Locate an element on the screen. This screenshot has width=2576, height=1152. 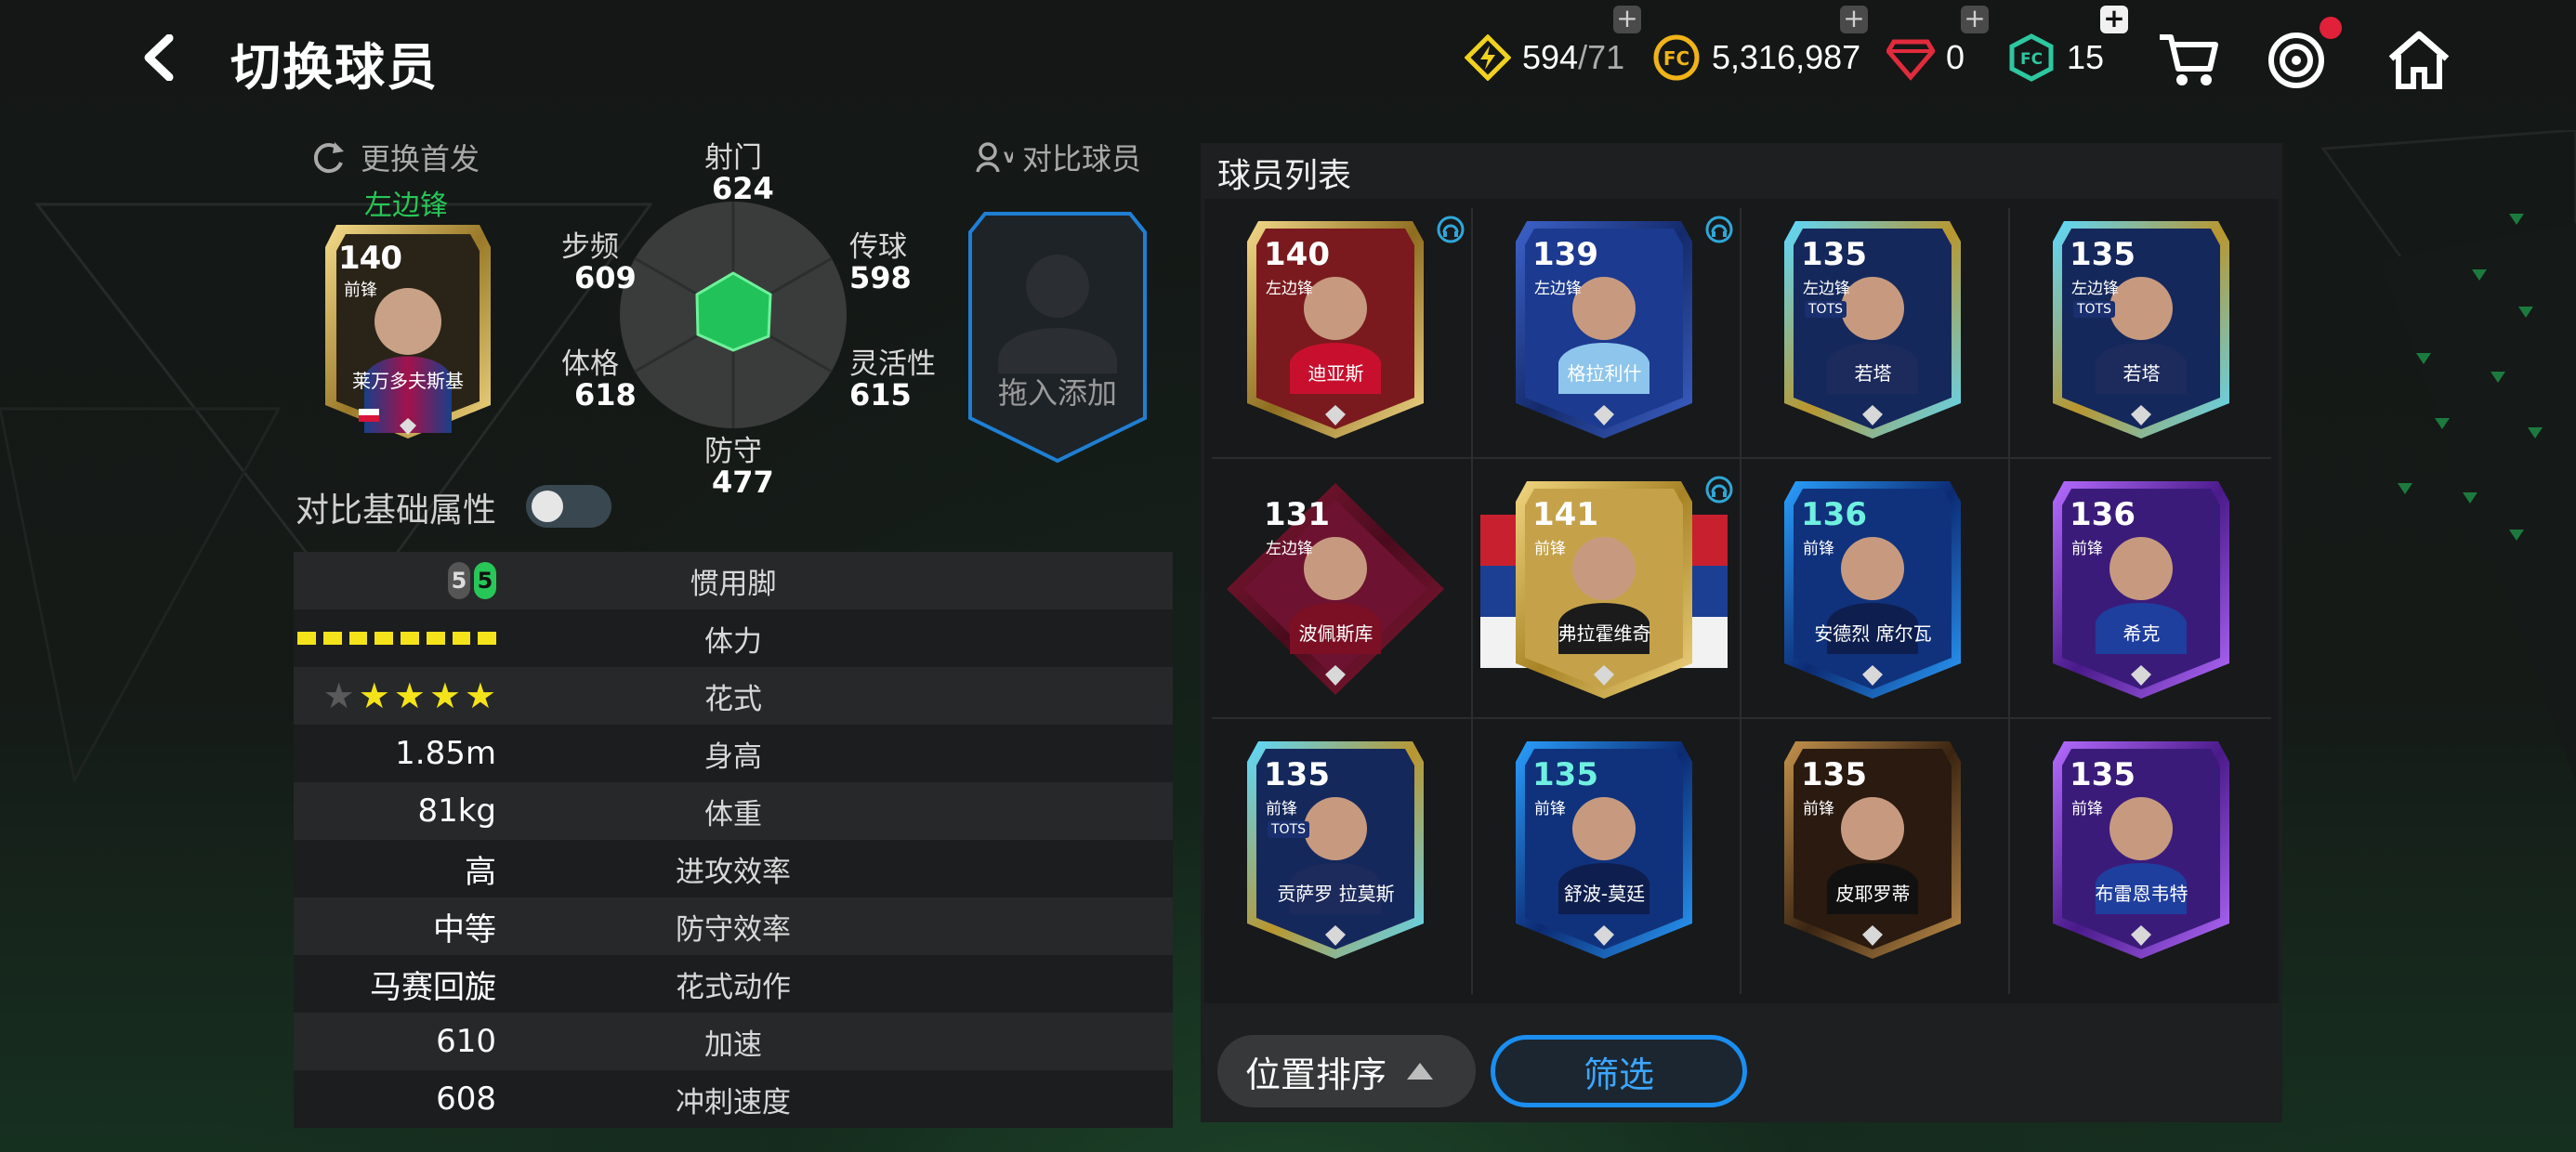
pace-value: 609 is located at coordinates (605, 277).